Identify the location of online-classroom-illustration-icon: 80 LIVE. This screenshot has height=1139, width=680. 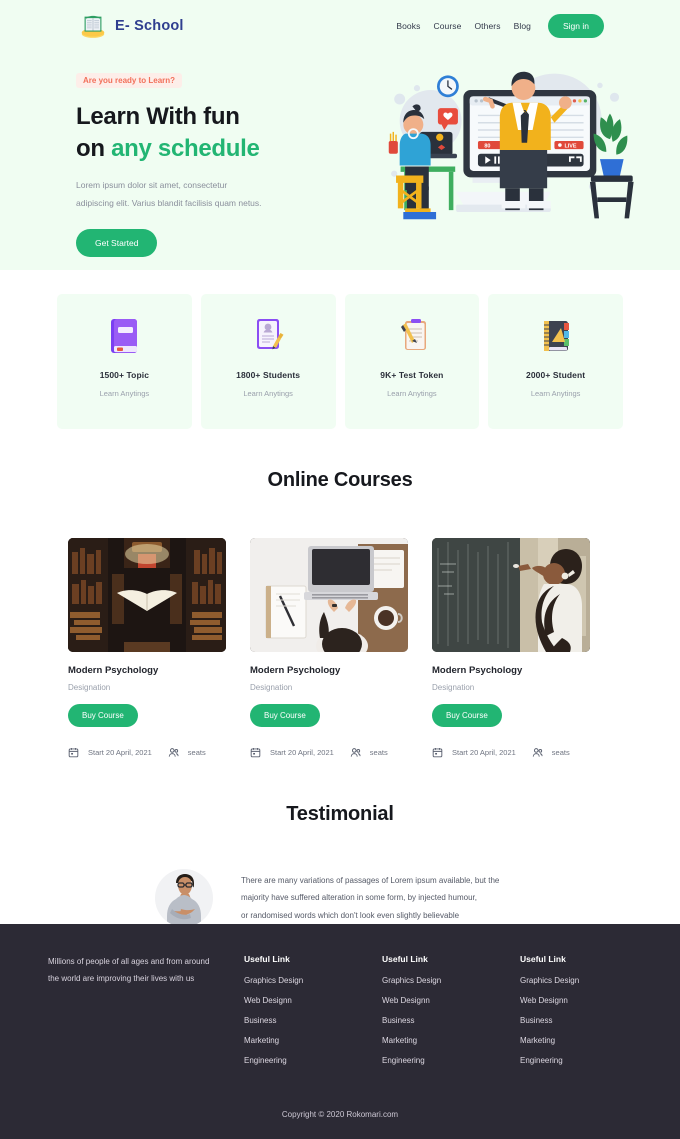
(508, 145).